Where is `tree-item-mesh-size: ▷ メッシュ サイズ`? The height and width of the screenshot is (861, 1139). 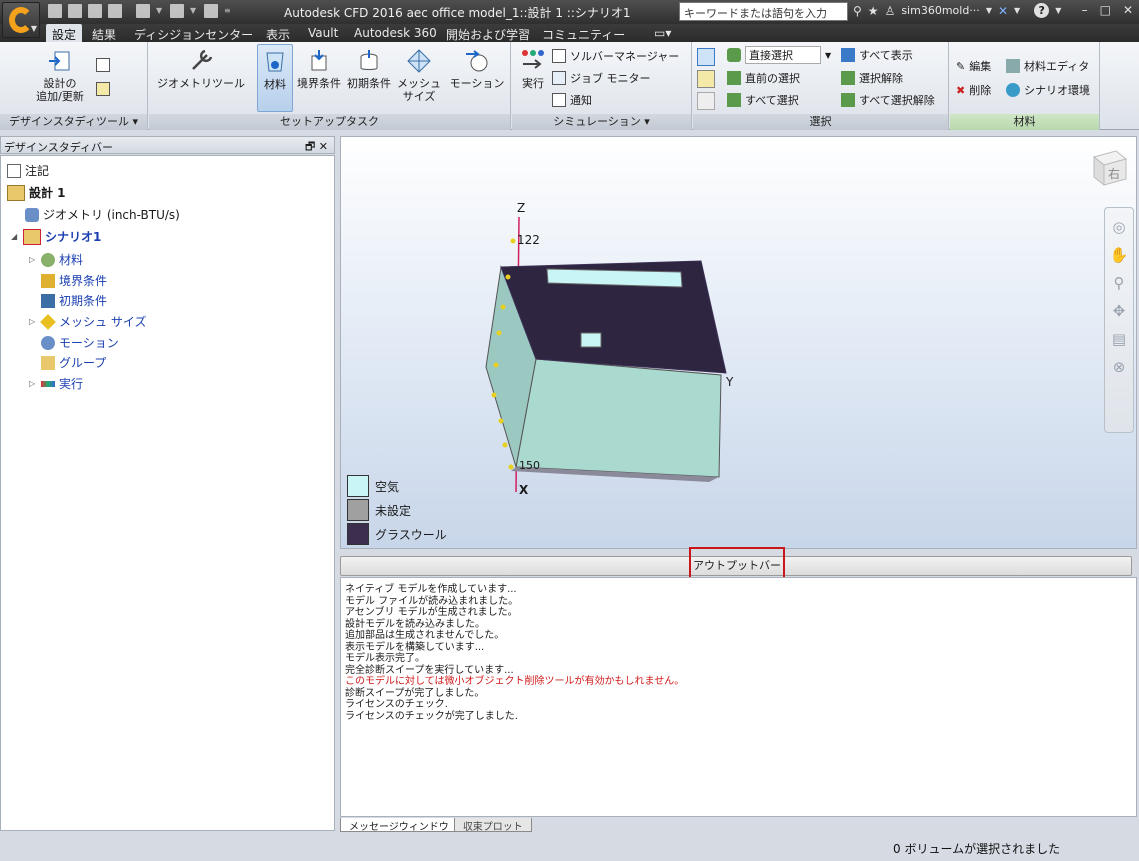
tree-item-mesh-size: ▷ メッシュ サイズ is located at coordinates (87, 321).